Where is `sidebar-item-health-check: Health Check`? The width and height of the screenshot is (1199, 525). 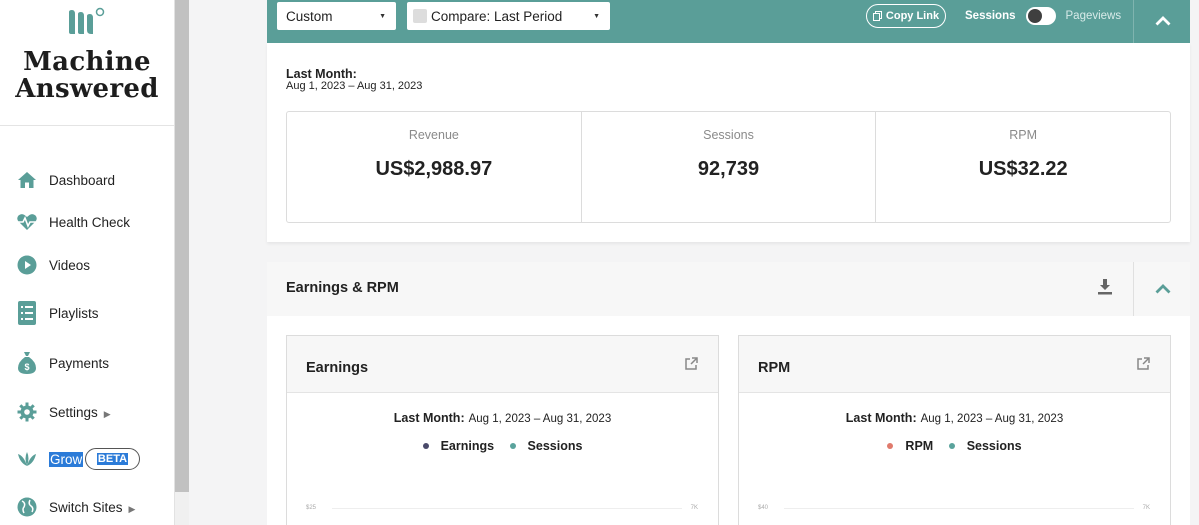 sidebar-item-health-check: Health Check is located at coordinates (87, 222).